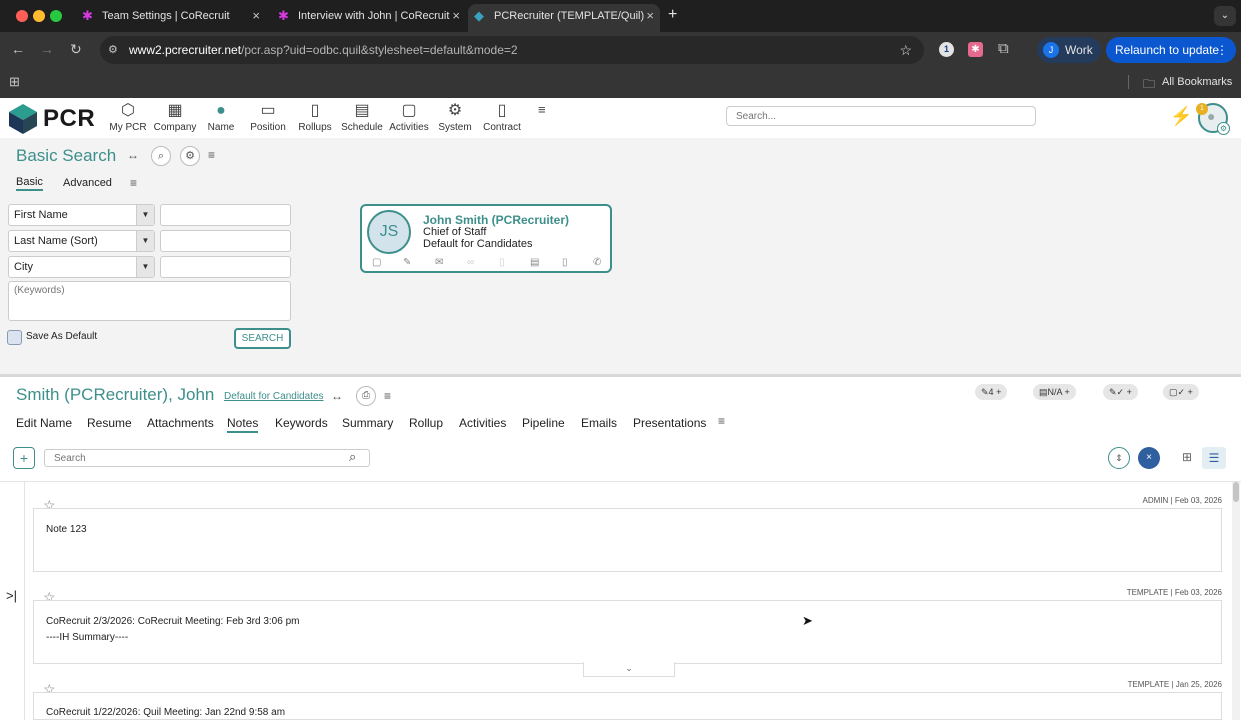 The image size is (1241, 720). Describe the element at coordinates (721, 421) in the screenshot. I see `tabs-menu-icon: ≡` at that location.